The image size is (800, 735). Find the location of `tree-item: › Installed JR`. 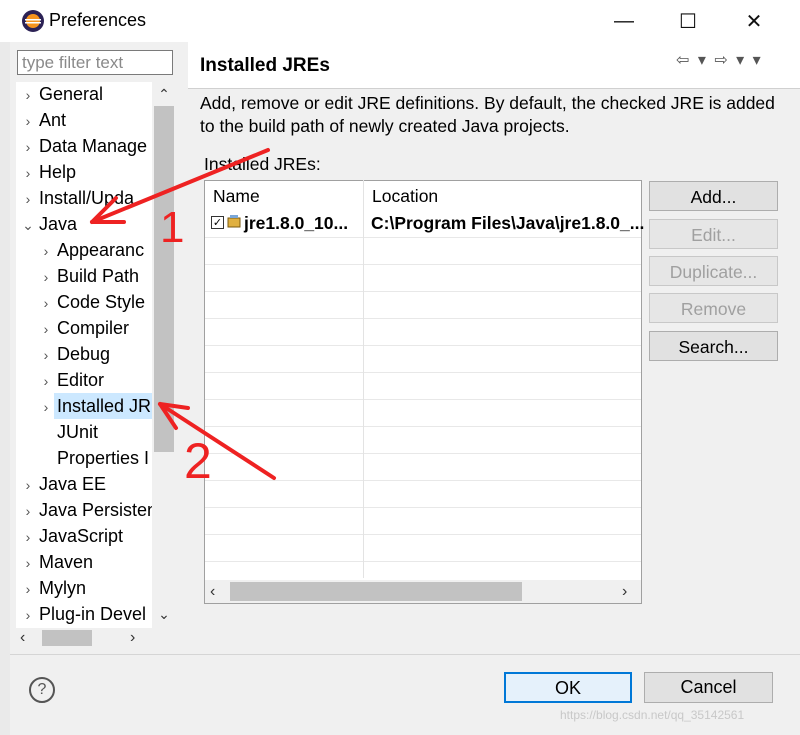

tree-item: › Installed JR is located at coordinates (96, 406).